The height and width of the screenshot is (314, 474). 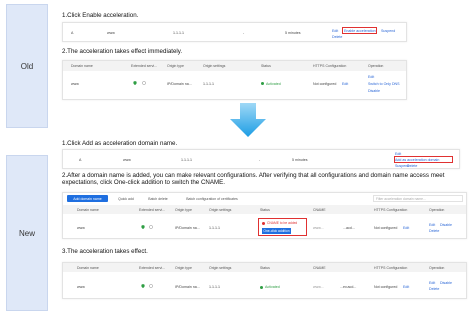 I want to click on batch-certificate-button: Batch configuration of certificates, so click(x=212, y=198).